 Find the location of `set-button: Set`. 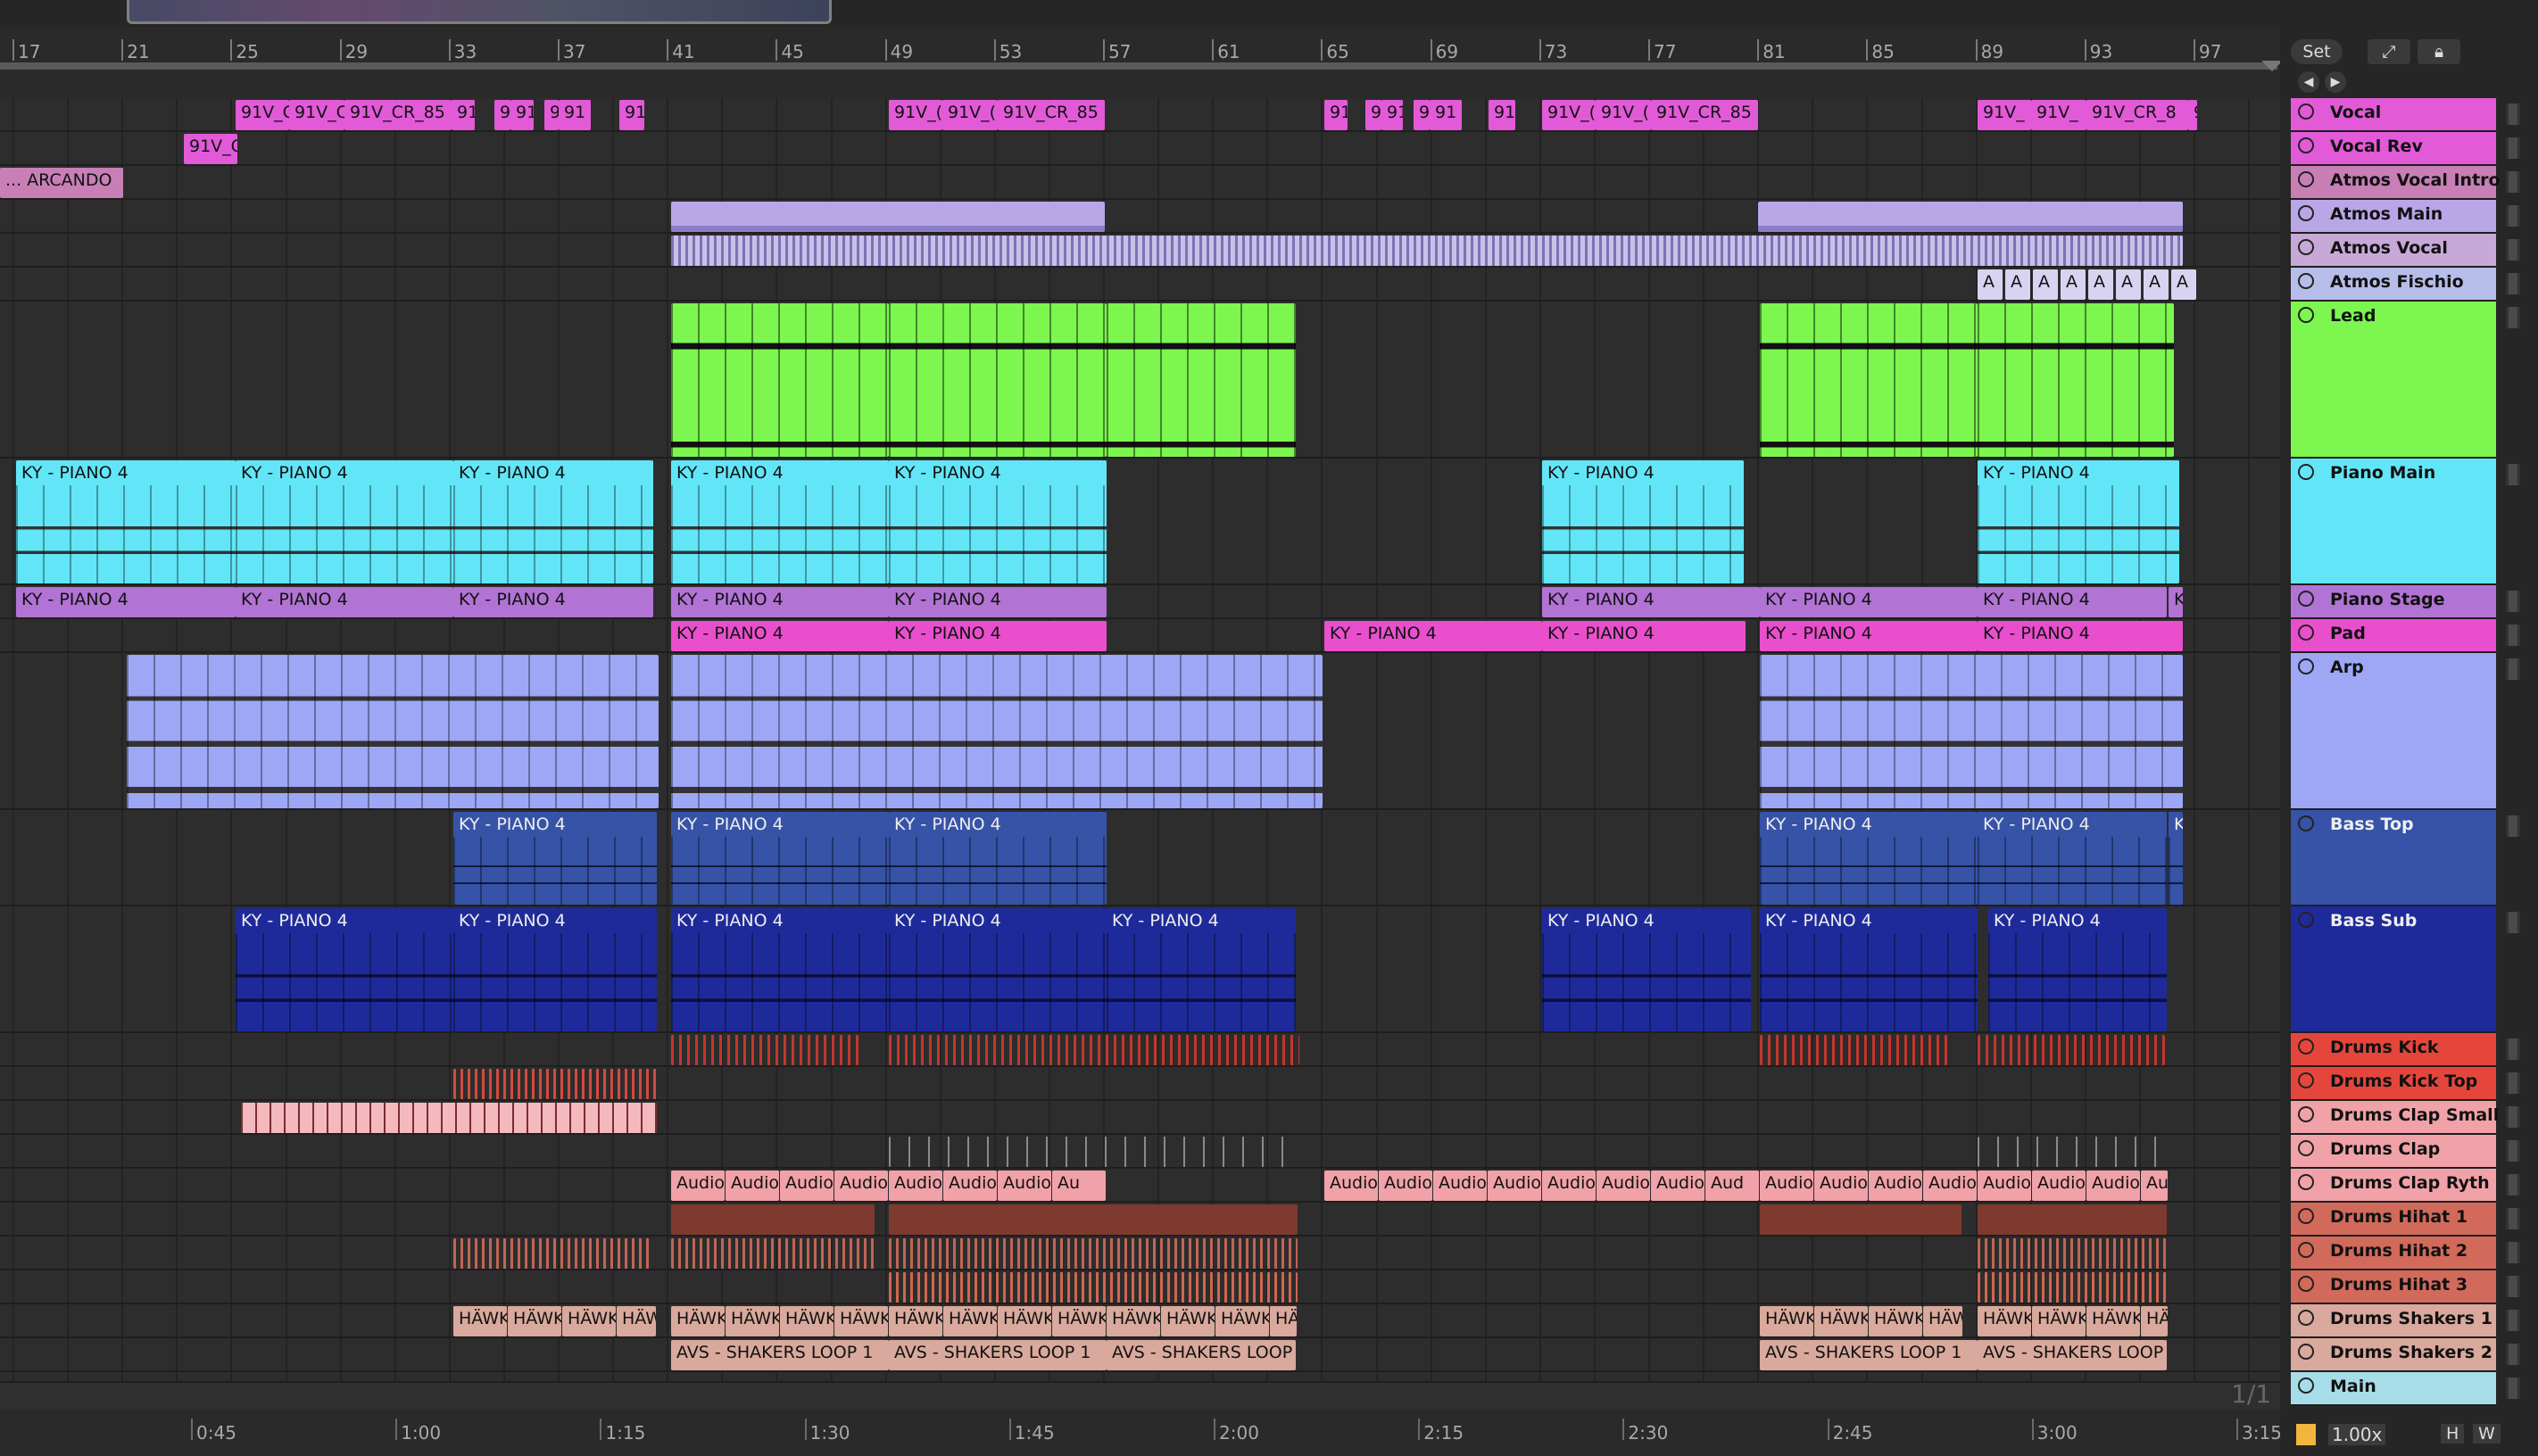

set-button: Set is located at coordinates (2317, 51).